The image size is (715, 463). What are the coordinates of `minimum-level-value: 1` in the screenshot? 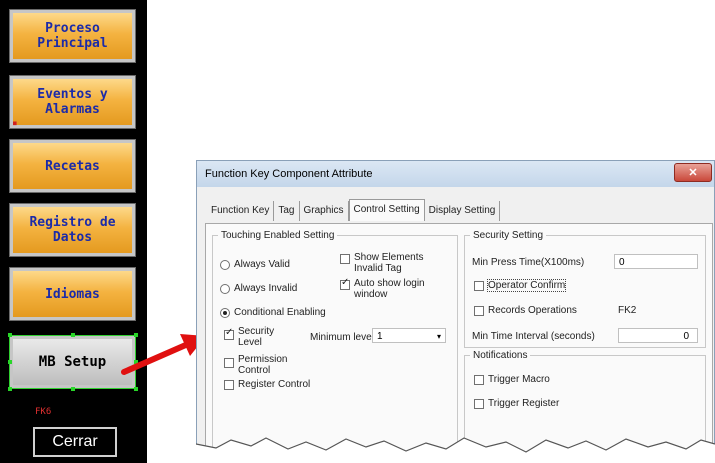 It's located at (380, 336).